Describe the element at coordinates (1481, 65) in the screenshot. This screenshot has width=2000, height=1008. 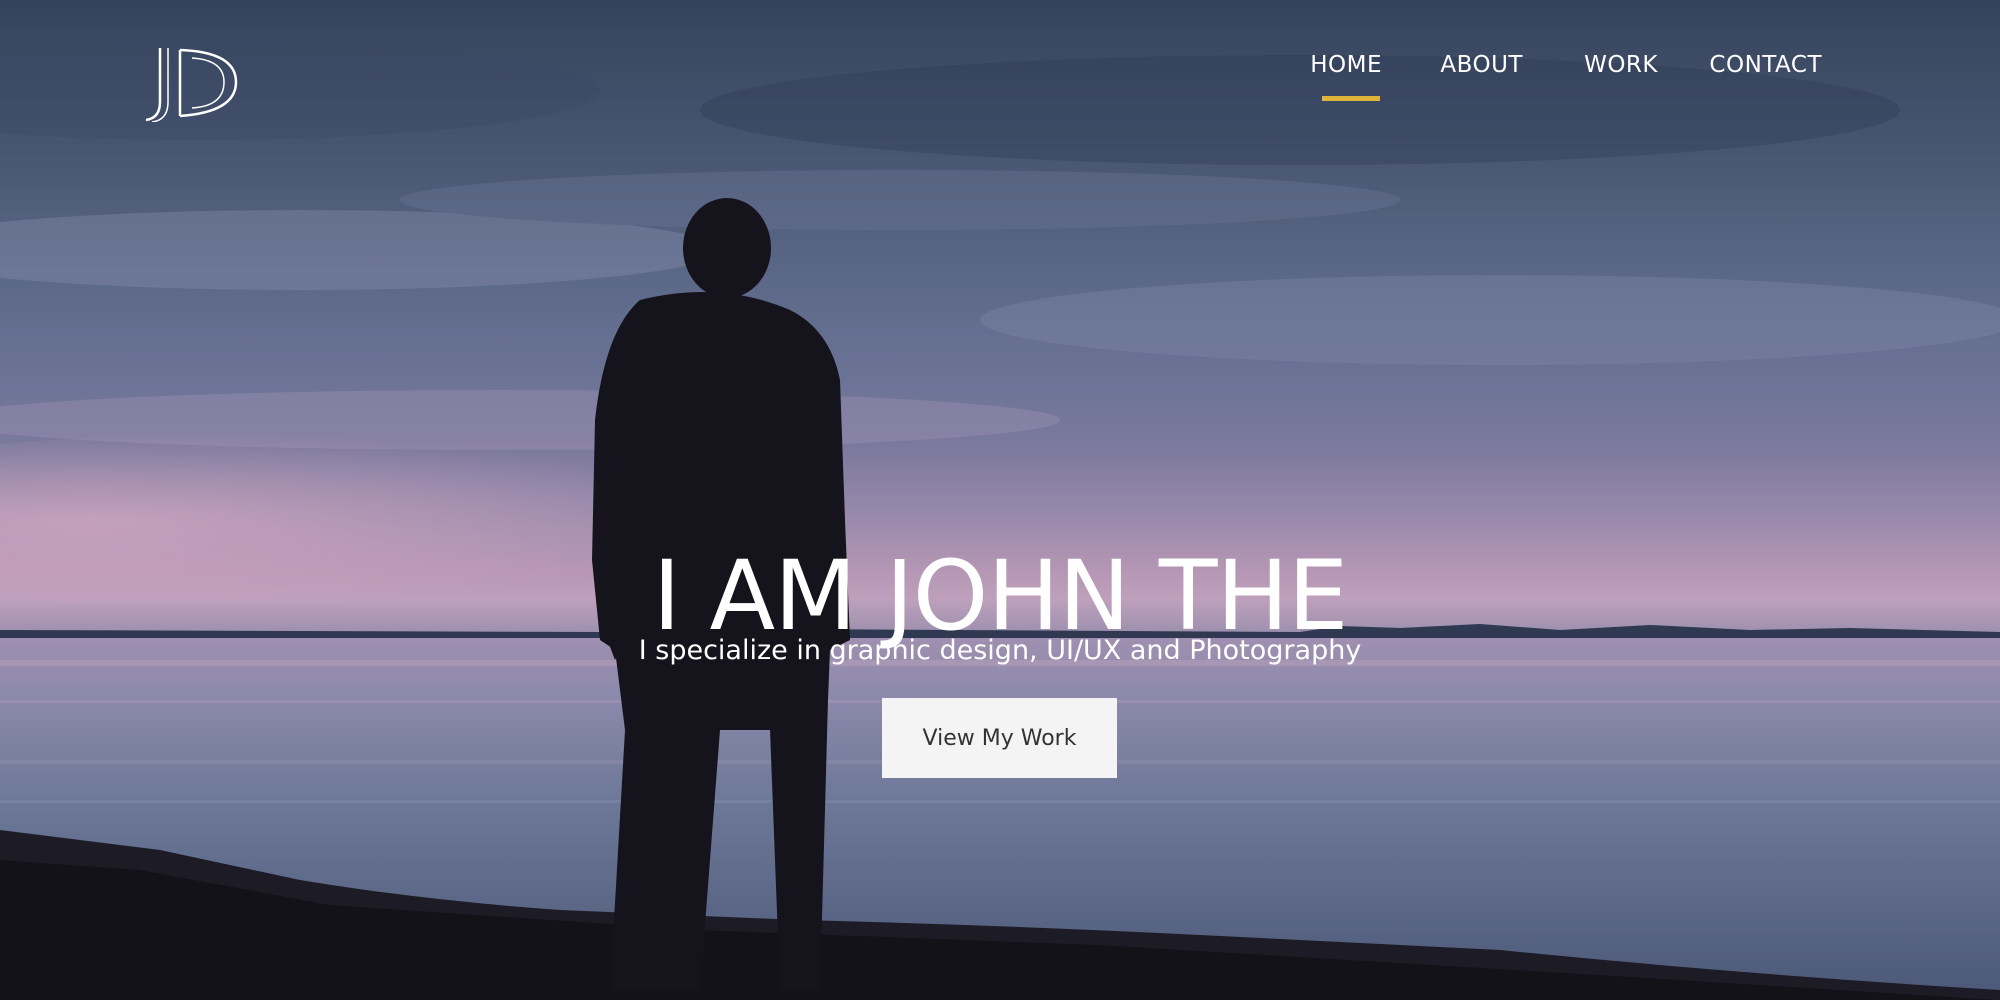
I see `nav-item-about: ABOUT` at that location.